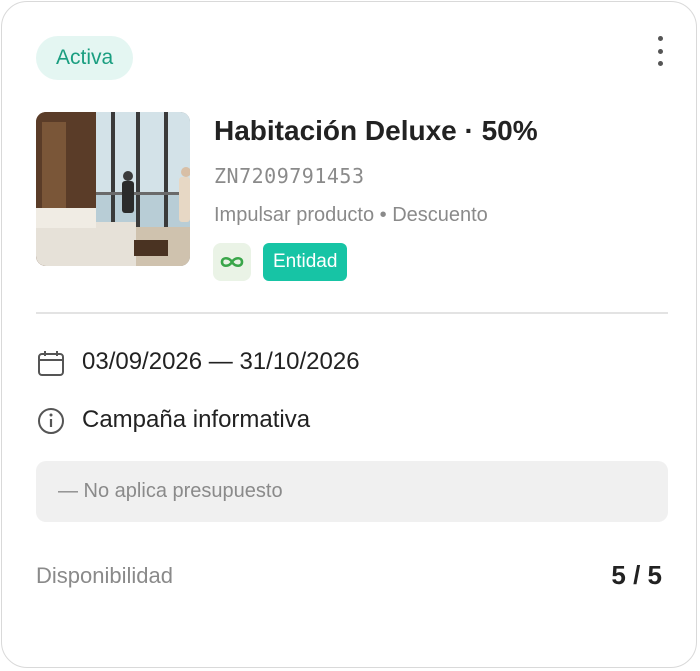 Image resolution: width=700 pixels, height=671 pixels. What do you see at coordinates (51, 421) in the screenshot?
I see `info-icon` at bounding box center [51, 421].